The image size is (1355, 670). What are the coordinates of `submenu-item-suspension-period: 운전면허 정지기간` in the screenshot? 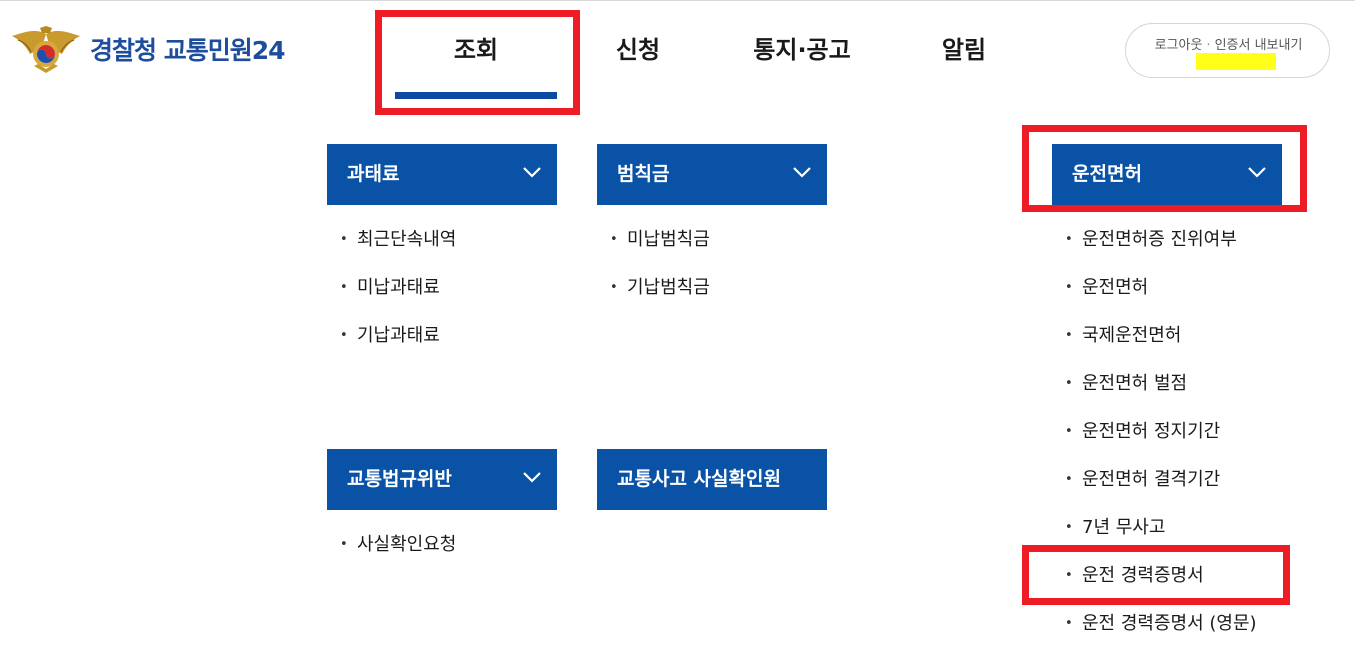 It's located at (1161, 444).